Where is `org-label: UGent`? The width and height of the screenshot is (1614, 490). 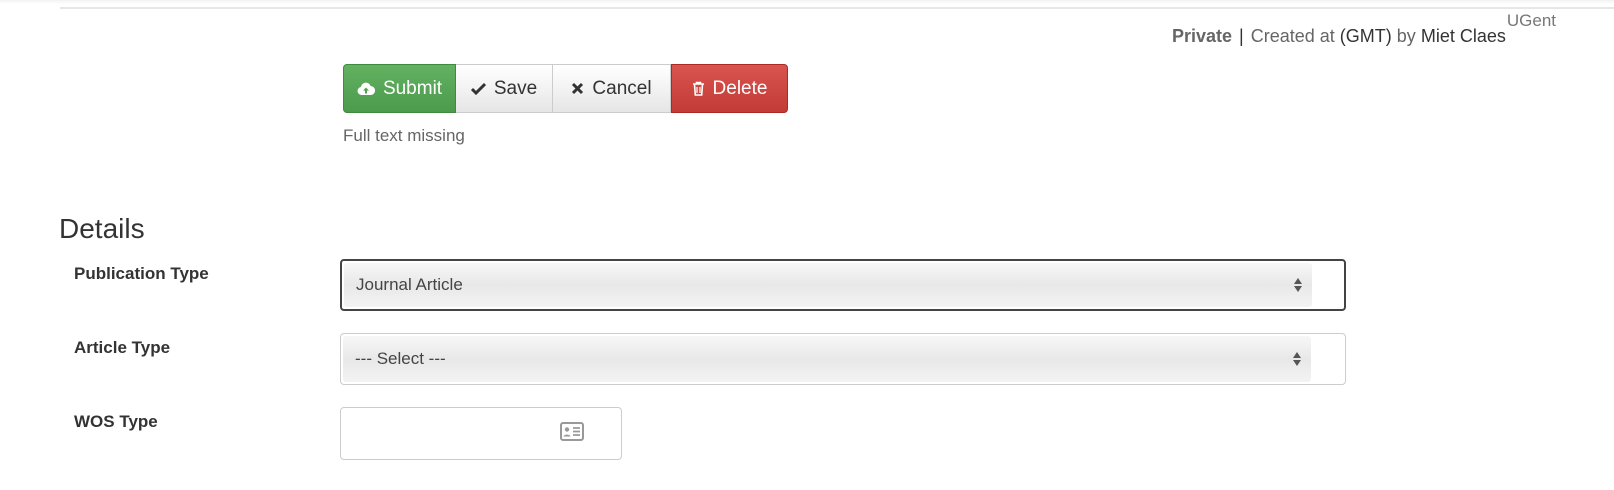
org-label: UGent is located at coordinates (1531, 20).